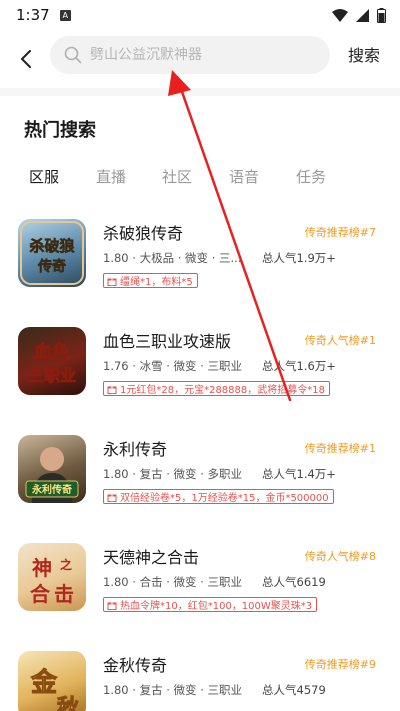  I want to click on search-button: 搜索, so click(364, 54).